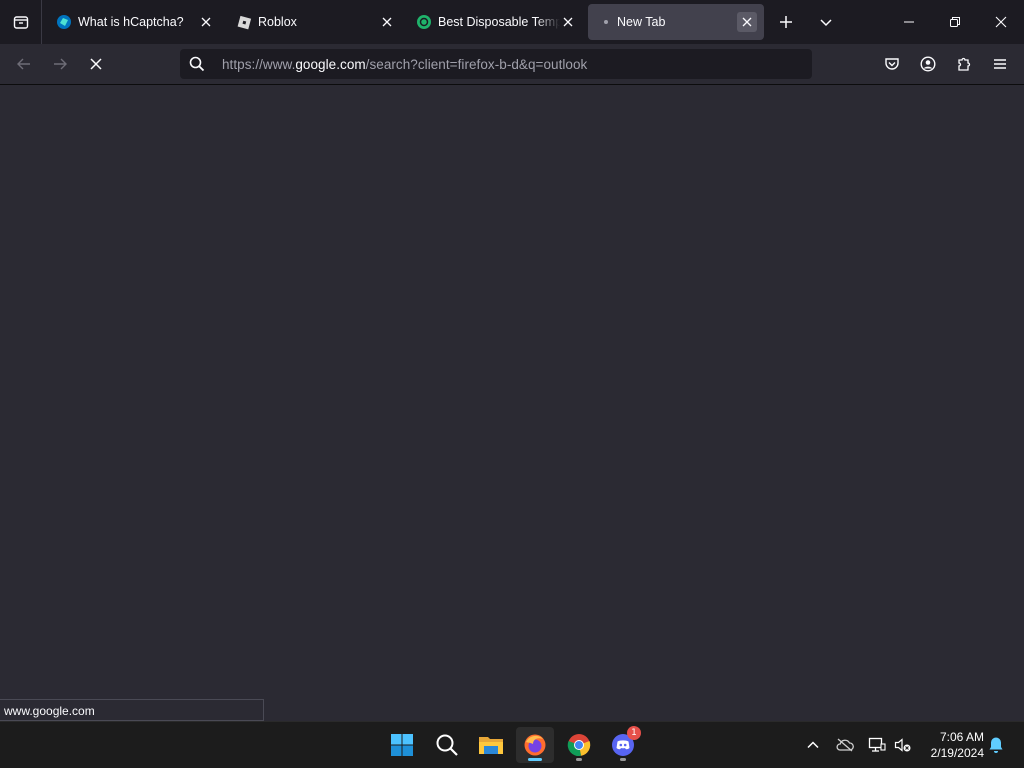  I want to click on plus-icon, so click(786, 22).